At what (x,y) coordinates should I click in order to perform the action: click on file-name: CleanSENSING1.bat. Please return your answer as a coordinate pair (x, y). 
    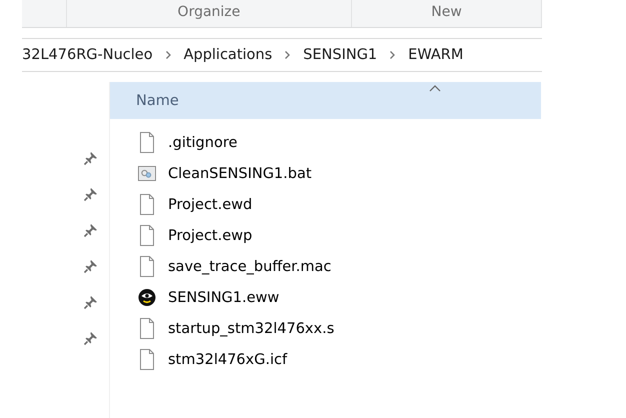
    Looking at the image, I should click on (240, 174).